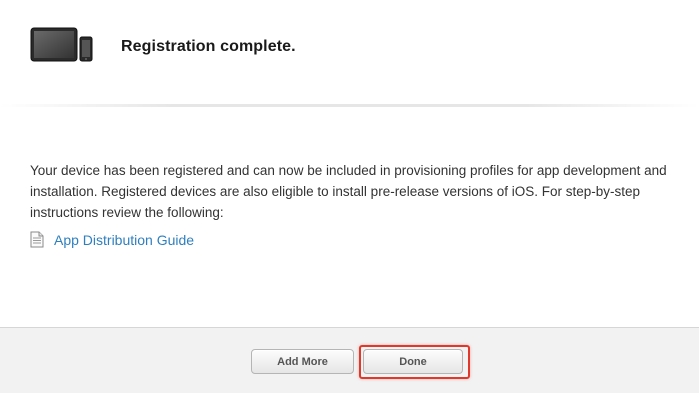  Describe the element at coordinates (413, 361) in the screenshot. I see `done-button: Done` at that location.